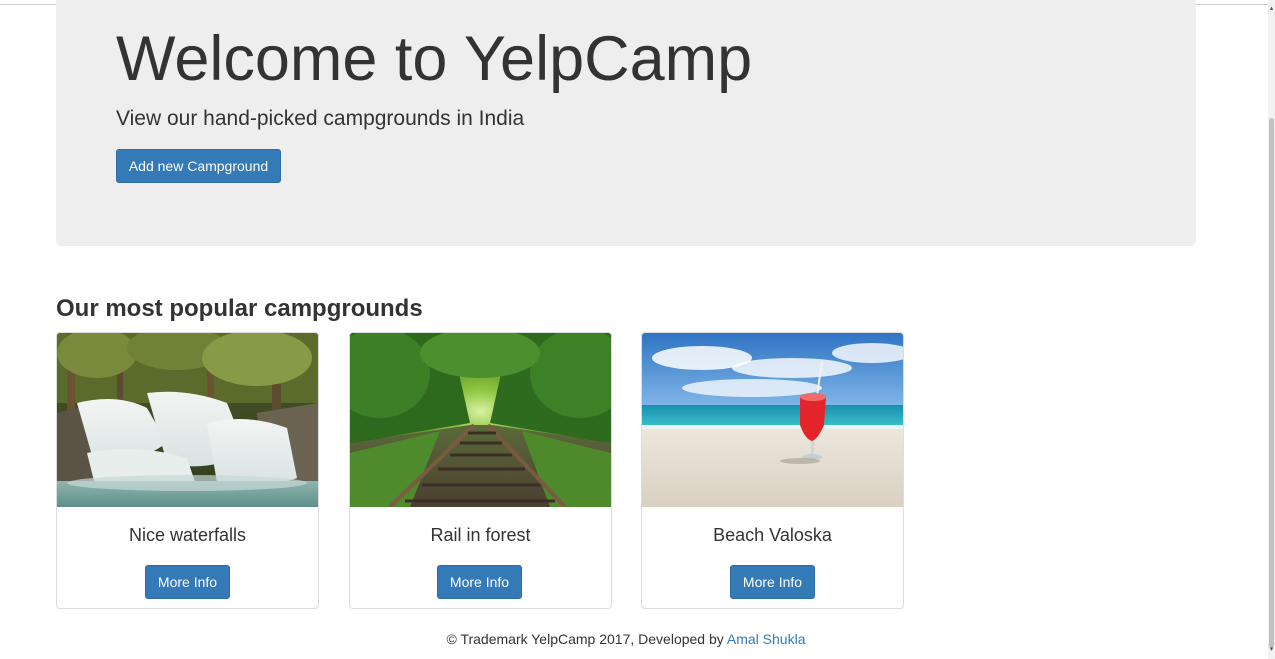  What do you see at coordinates (1271, 383) in the screenshot?
I see `scrollbar-thumb` at bounding box center [1271, 383].